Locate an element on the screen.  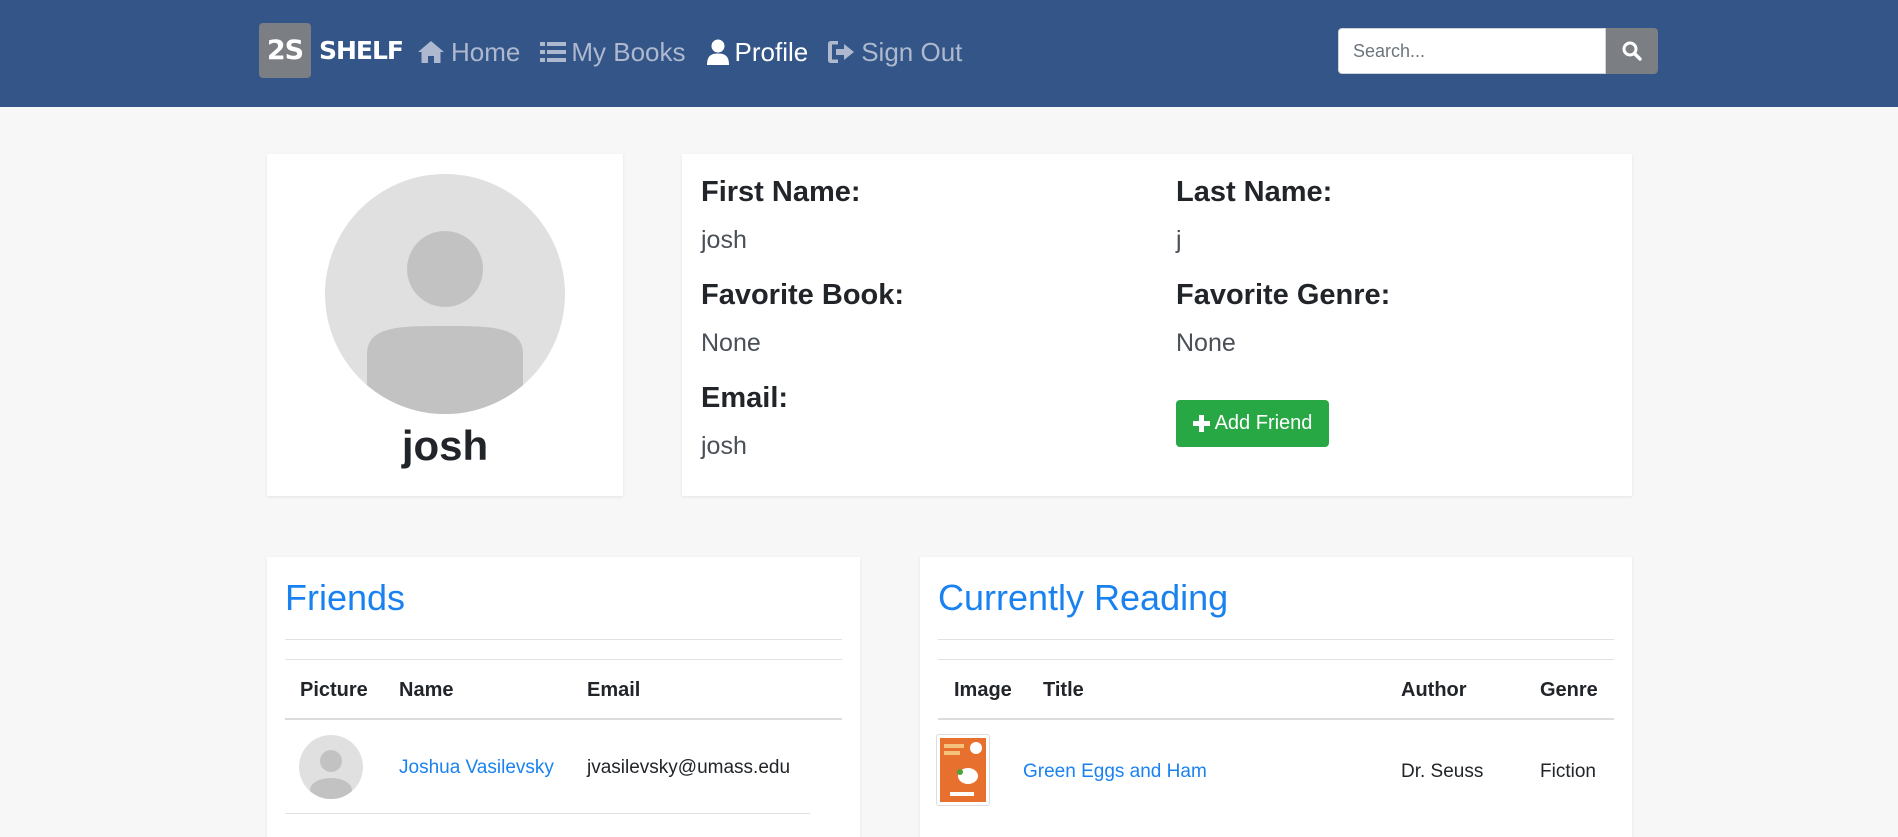
friends-col-email: Email is located at coordinates (614, 690).